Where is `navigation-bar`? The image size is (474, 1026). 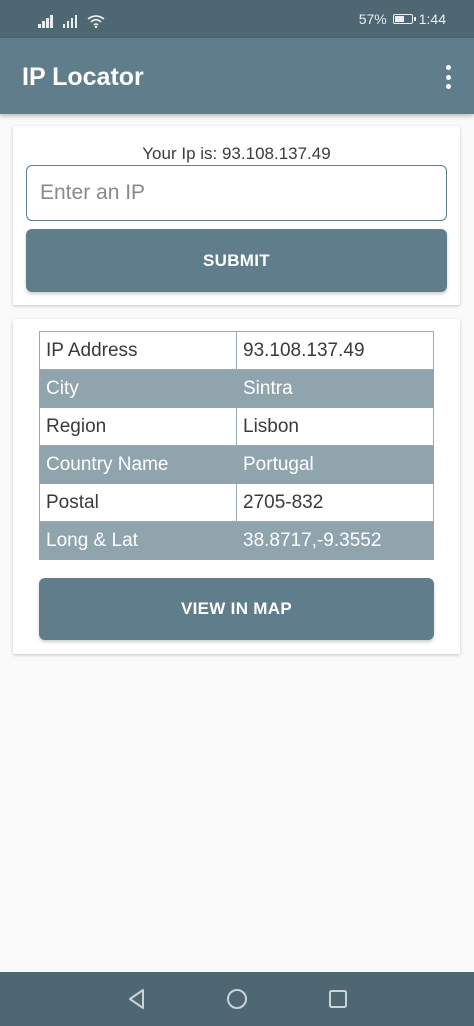 navigation-bar is located at coordinates (237, 999).